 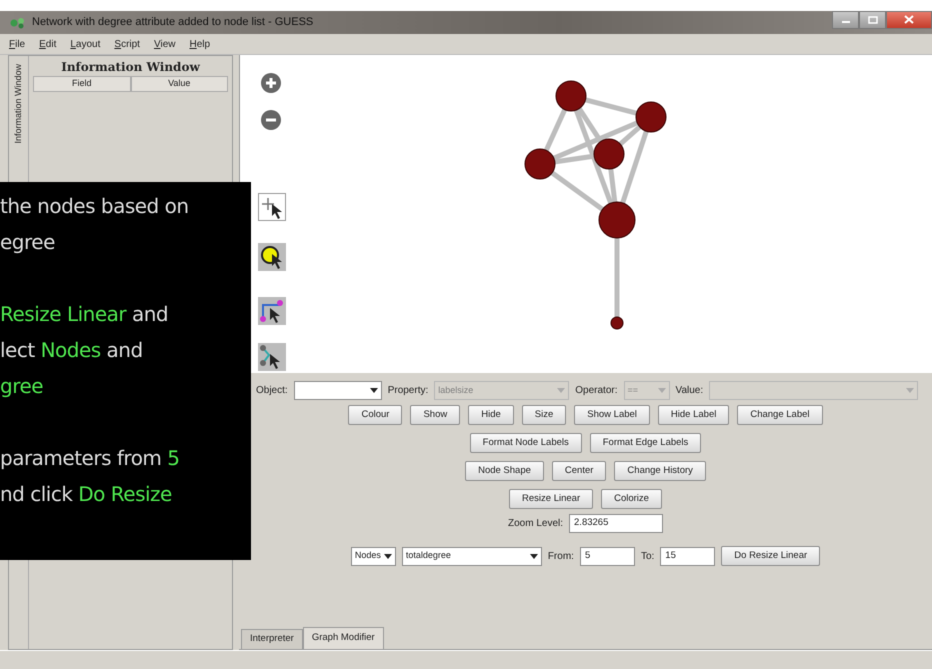 I want to click on action-button: Colorize, so click(x=631, y=499).